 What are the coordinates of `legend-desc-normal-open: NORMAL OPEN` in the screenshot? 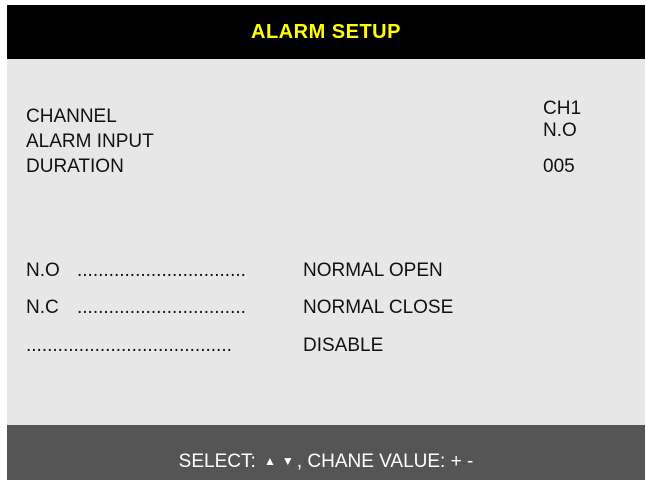 It's located at (373, 270).